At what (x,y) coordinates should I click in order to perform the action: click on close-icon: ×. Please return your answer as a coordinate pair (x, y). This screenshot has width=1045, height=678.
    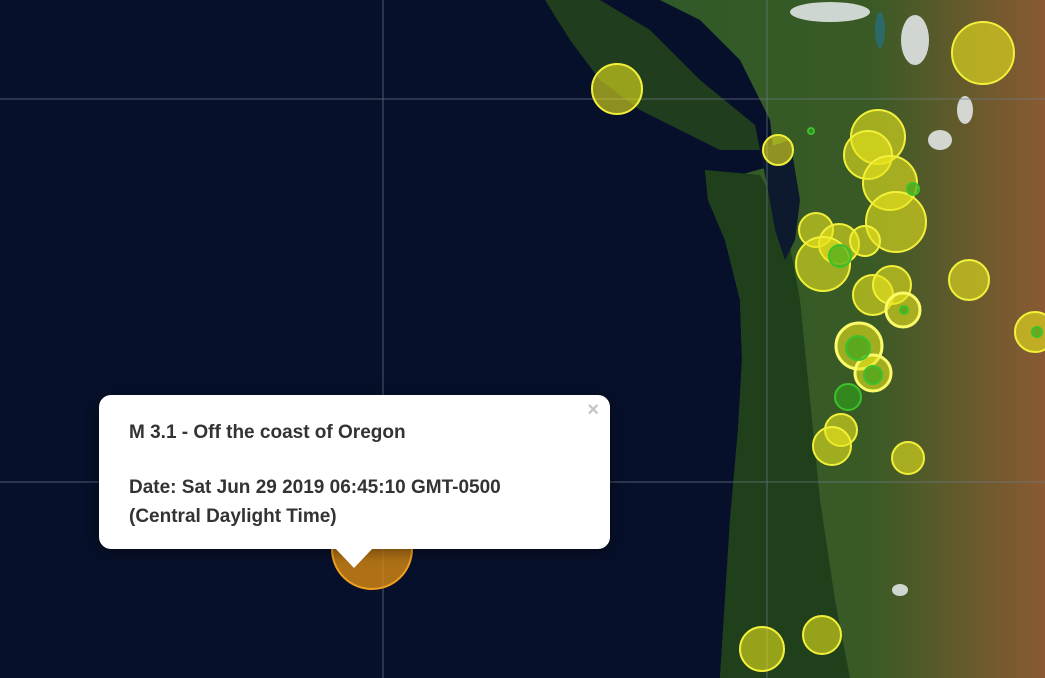
    Looking at the image, I should click on (593, 410).